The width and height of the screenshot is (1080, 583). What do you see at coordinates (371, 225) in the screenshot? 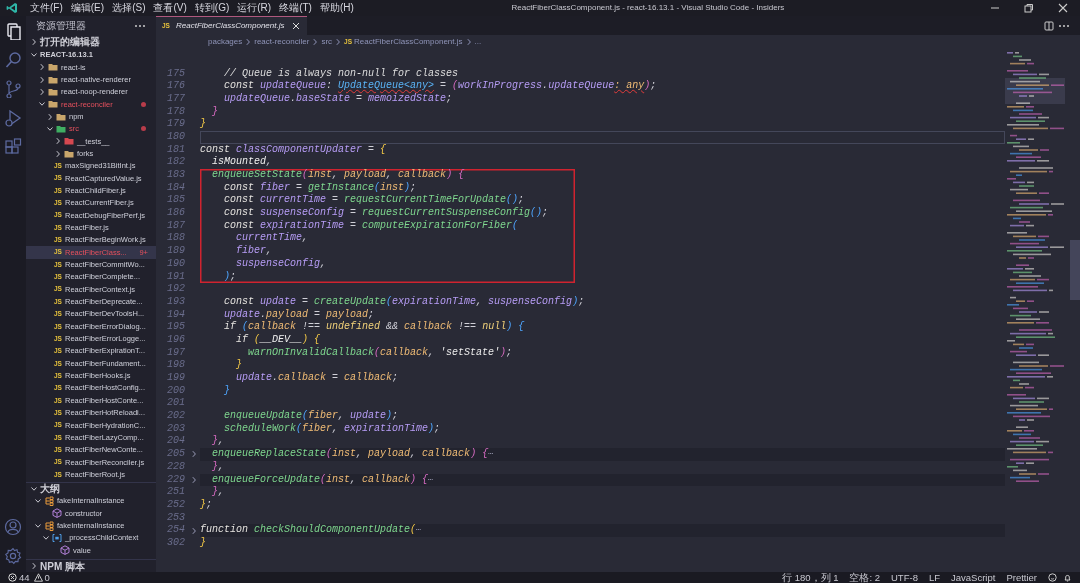
I see `code-line: const expirationTime = computeExpirationForFiber(` at bounding box center [371, 225].